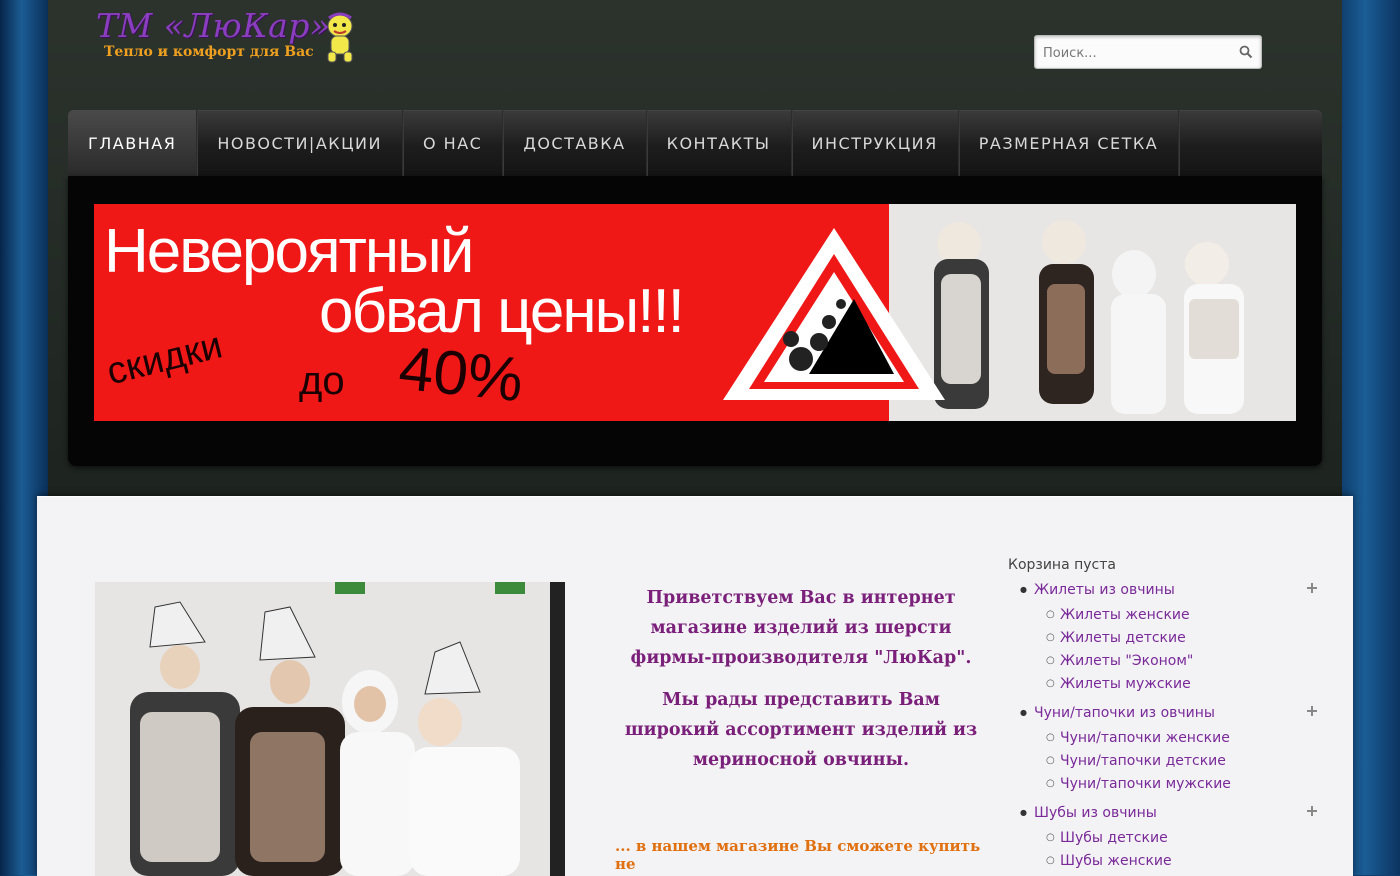 This screenshot has width=1400, height=876. Describe the element at coordinates (575, 143) in the screenshot. I see `nav-item-delivery: ДОСТАВКА` at that location.